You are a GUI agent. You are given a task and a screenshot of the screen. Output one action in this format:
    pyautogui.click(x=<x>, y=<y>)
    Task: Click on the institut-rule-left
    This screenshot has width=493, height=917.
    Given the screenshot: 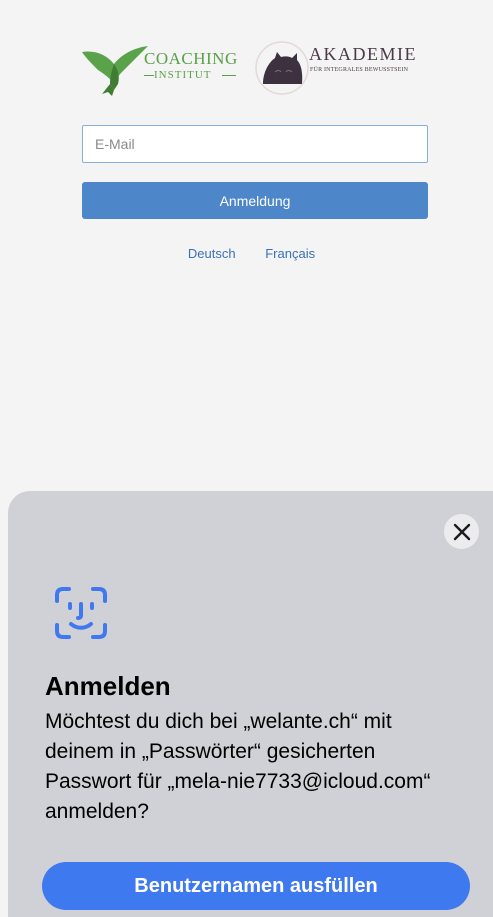 What is the action you would take?
    pyautogui.click(x=149, y=75)
    